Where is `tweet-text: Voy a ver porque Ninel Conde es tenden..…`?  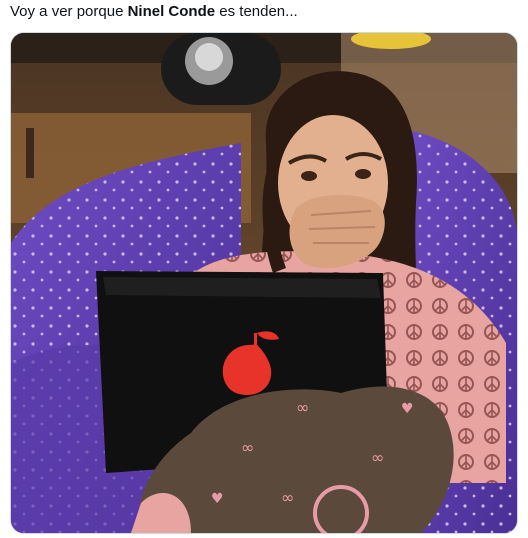 tweet-text: Voy a ver porque Ninel Conde es tenden..… is located at coordinates (264, 13).